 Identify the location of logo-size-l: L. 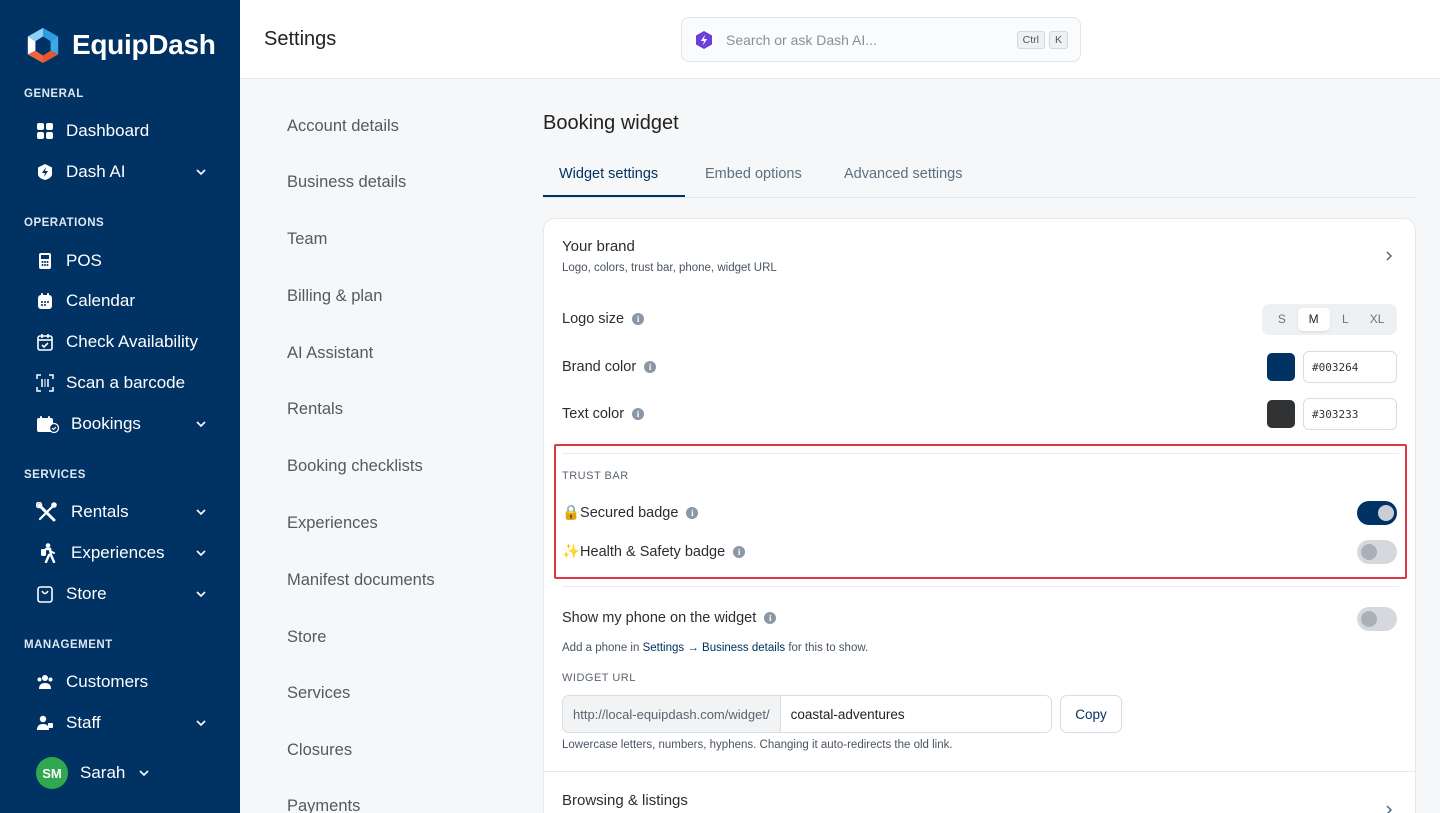
(1346, 319).